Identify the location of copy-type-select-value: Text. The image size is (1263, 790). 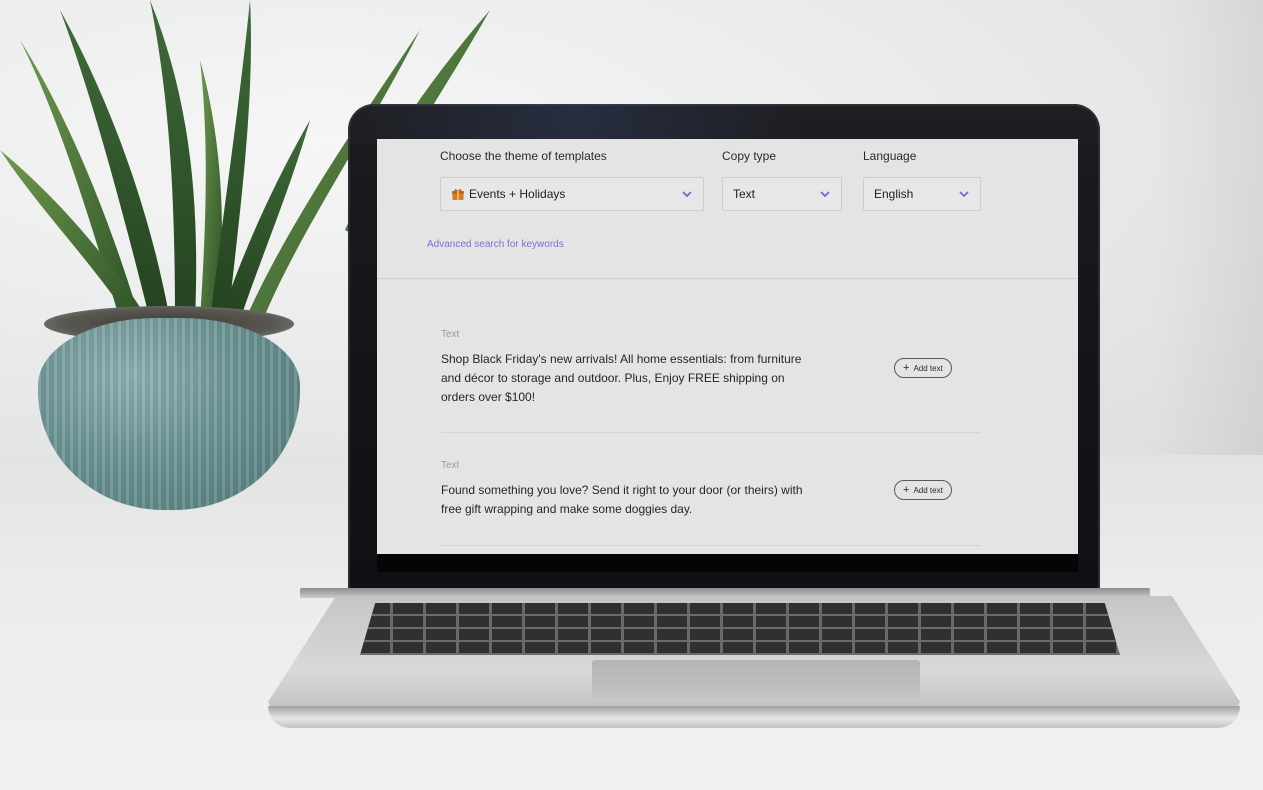
(744, 194).